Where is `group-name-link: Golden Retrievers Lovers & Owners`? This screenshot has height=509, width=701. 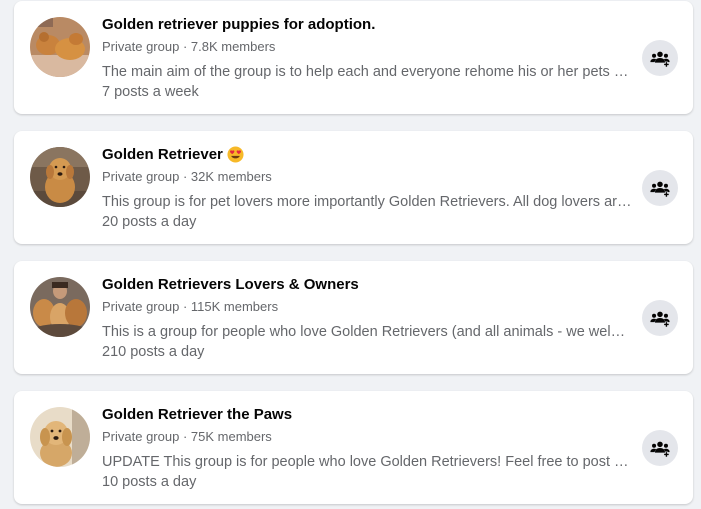 group-name-link: Golden Retrievers Lovers & Owners is located at coordinates (230, 284).